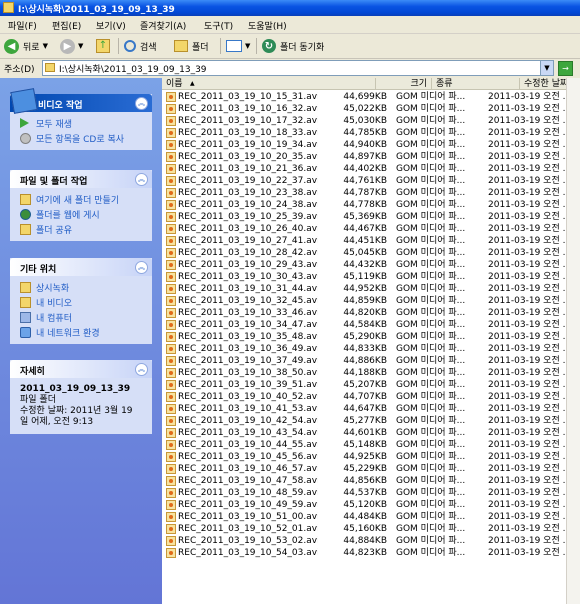 The height and width of the screenshot is (604, 580). Describe the element at coordinates (81, 317) in the screenshot. I see `my-computer-link: 내 컴퓨터` at that location.